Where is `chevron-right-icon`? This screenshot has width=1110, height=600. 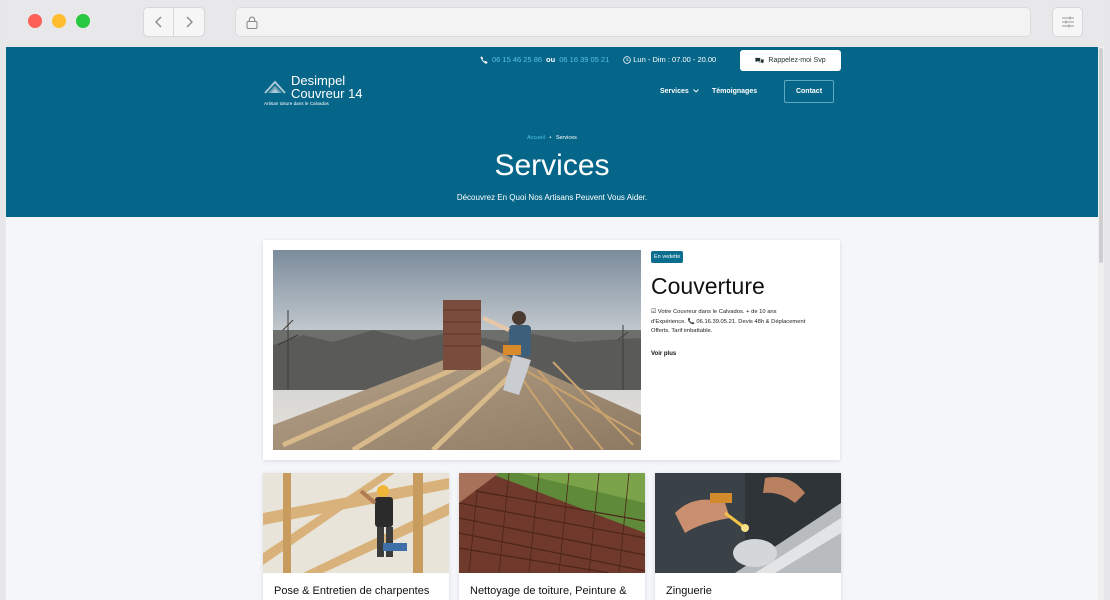 chevron-right-icon is located at coordinates (189, 22).